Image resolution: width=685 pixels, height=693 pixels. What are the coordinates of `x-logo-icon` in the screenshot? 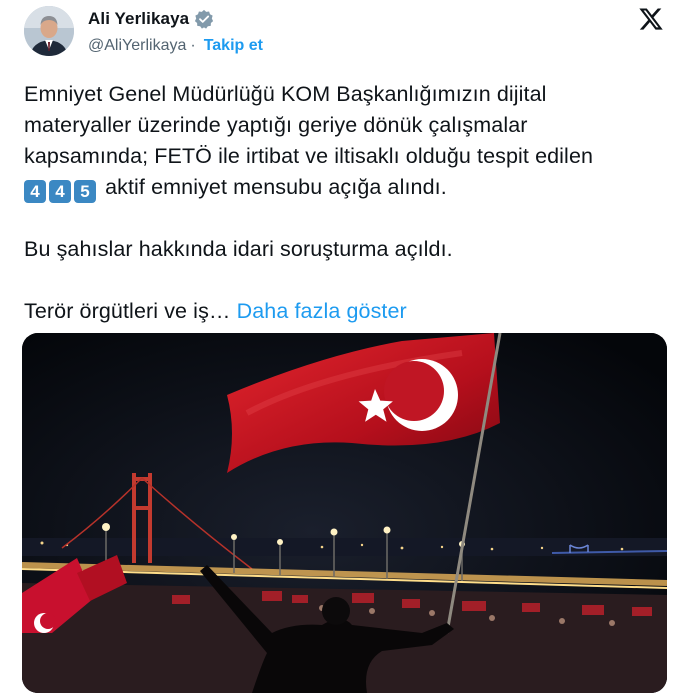 It's located at (651, 19).